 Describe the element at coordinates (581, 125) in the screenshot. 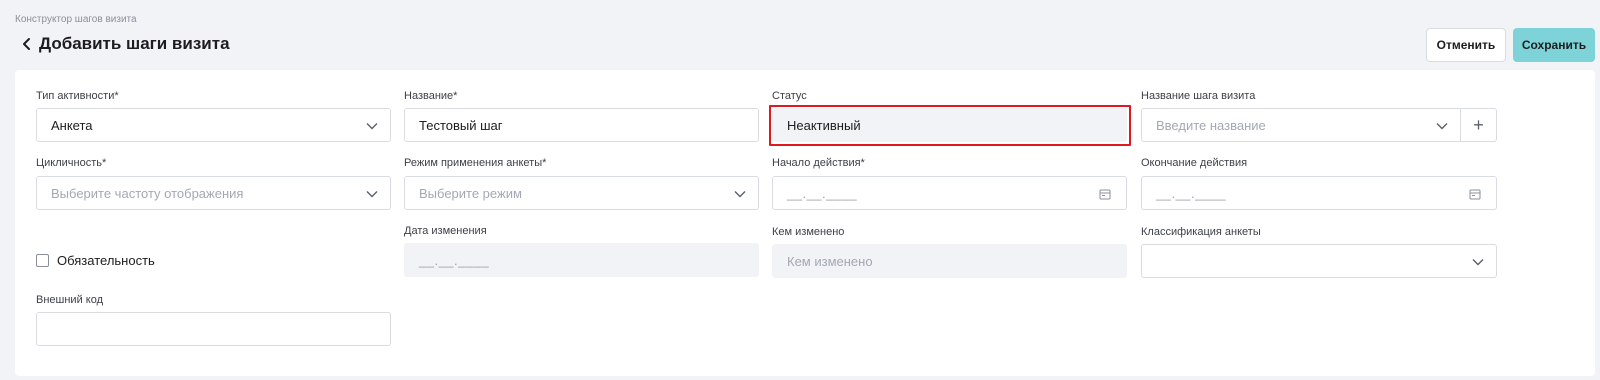

I see `name-input: Тестовый шаг` at that location.